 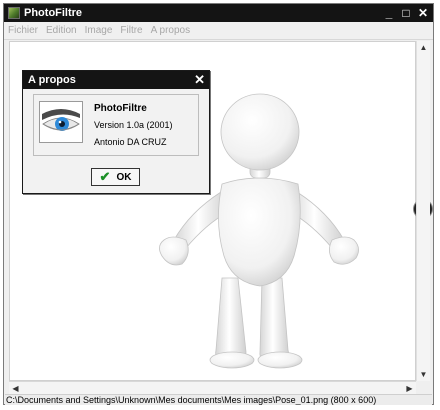 I want to click on ok-button: ✔ OK, so click(x=115, y=177).